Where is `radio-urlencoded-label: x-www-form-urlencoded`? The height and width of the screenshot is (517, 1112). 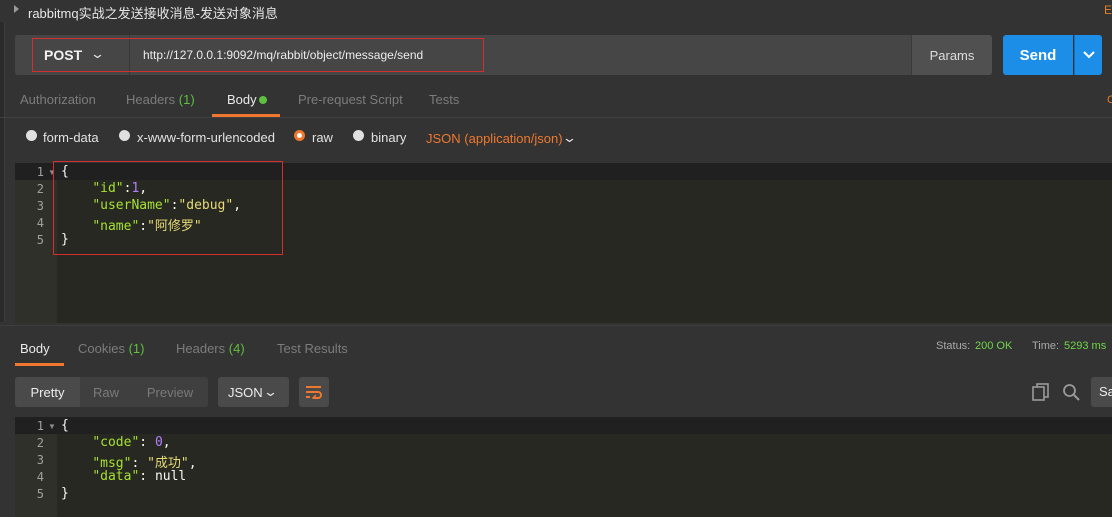
radio-urlencoded-label: x-www-form-urlencoded is located at coordinates (206, 137).